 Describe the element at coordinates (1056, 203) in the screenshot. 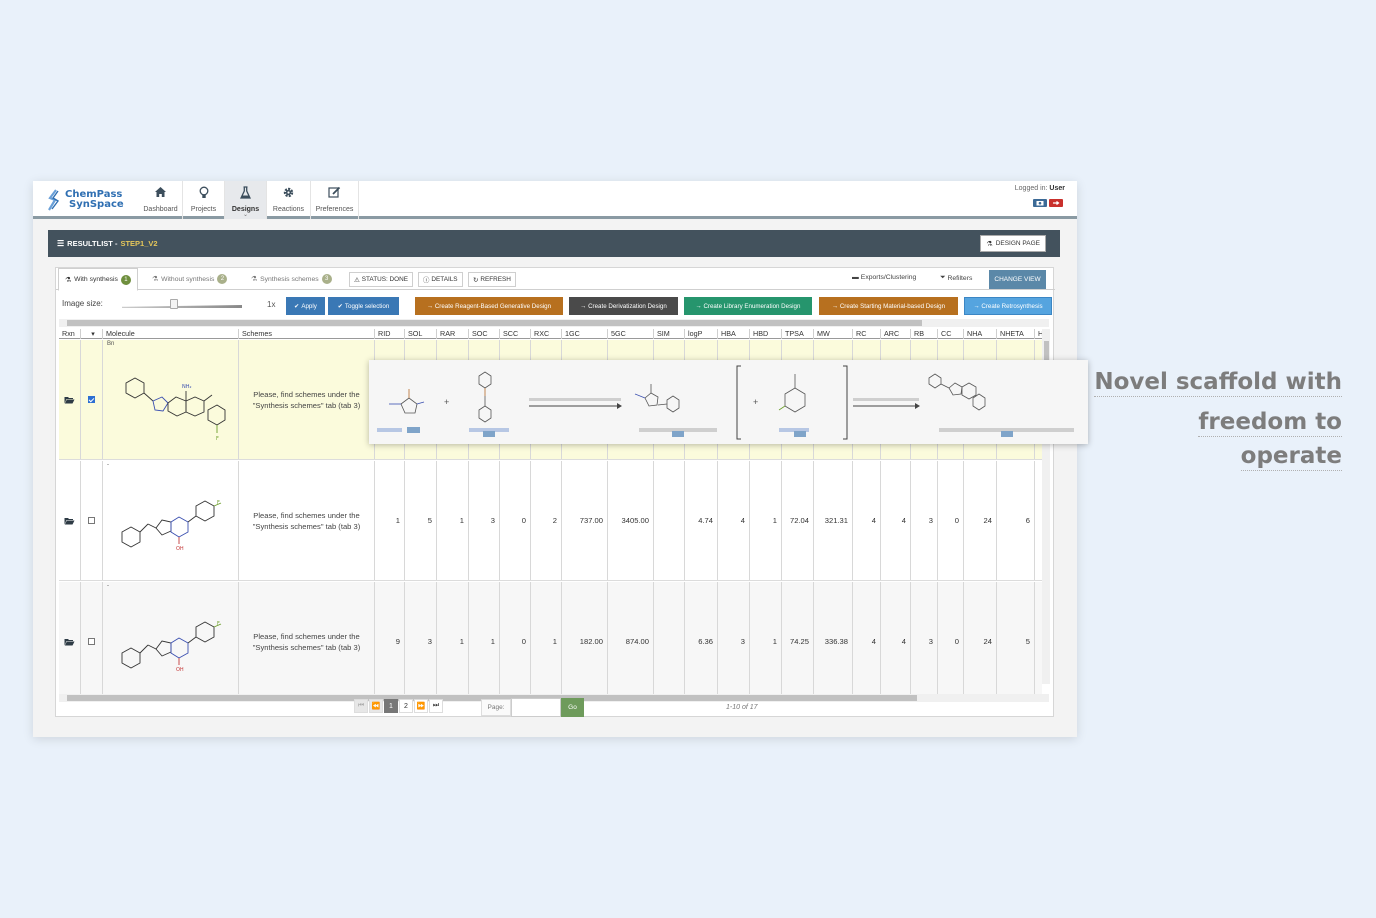

I see `logout-icon` at that location.